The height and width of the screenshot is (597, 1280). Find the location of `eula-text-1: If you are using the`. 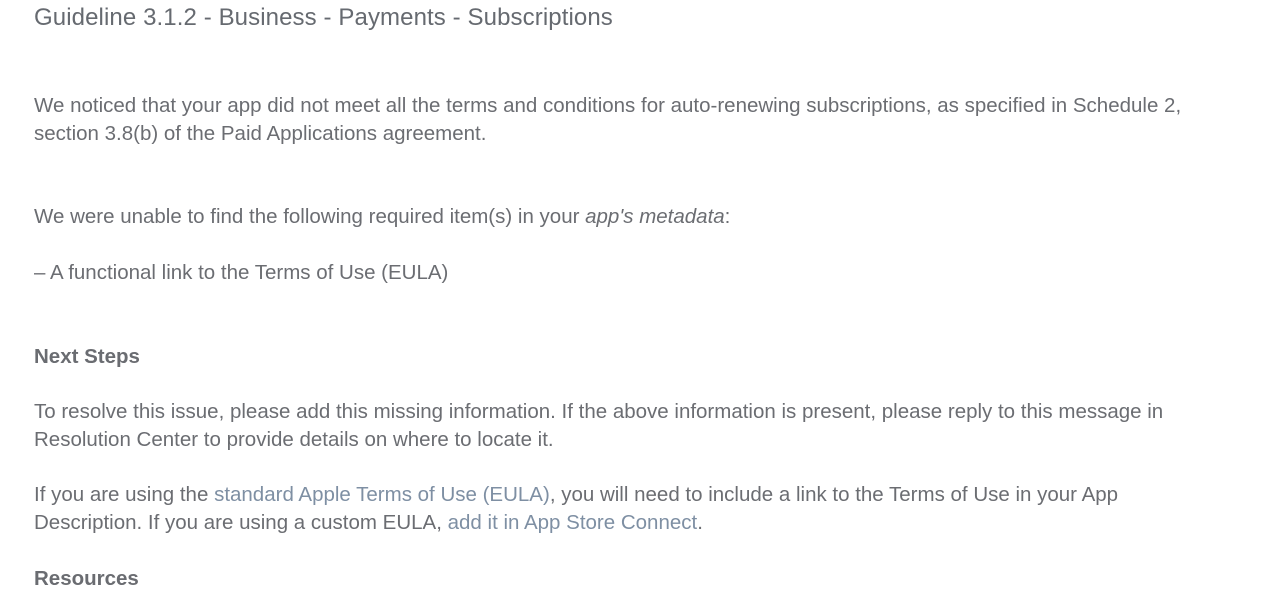

eula-text-1: If you are using the is located at coordinates (124, 494).